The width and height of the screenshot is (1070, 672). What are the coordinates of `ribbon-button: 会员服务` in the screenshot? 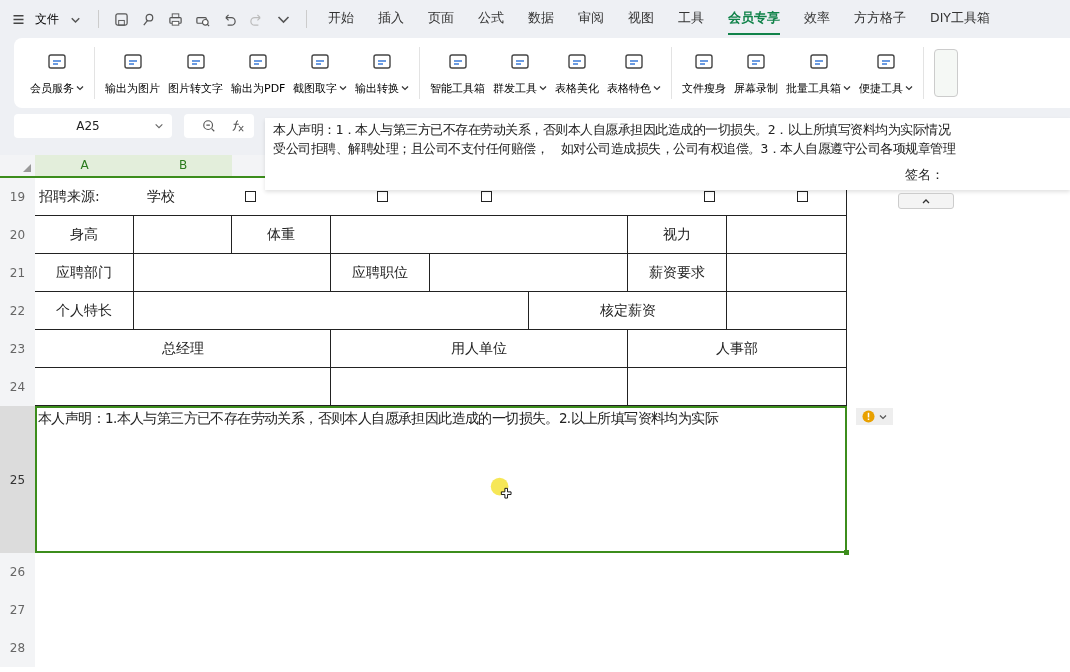 It's located at (57, 73).